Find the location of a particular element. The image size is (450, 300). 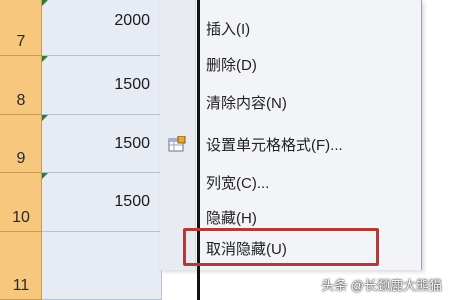

row-number: 8 is located at coordinates (21, 100).